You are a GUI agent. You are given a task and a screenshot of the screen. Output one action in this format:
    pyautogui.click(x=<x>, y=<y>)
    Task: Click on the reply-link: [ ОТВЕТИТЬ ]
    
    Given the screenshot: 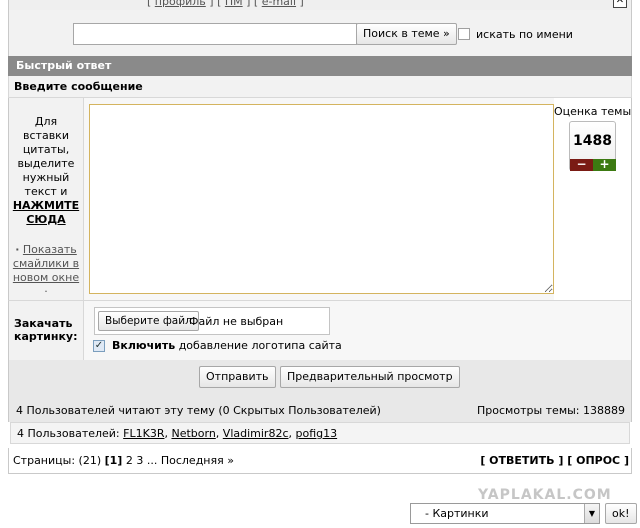 What is the action you would take?
    pyautogui.click(x=521, y=460)
    